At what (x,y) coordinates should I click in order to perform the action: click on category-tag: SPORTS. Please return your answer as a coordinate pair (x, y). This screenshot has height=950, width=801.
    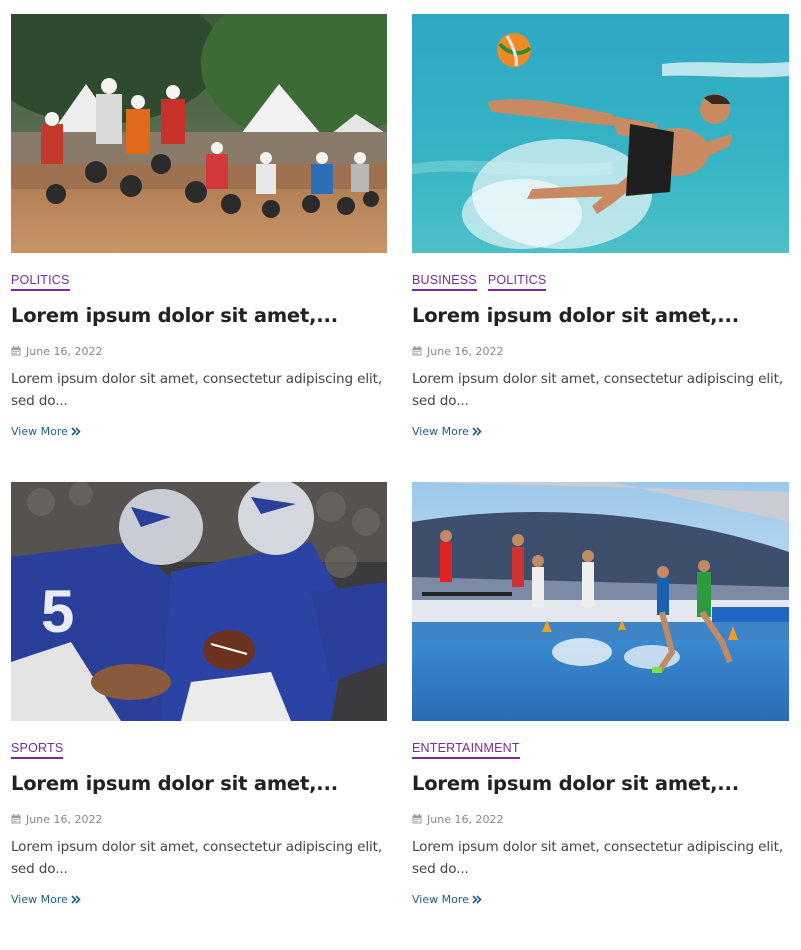
    Looking at the image, I should click on (37, 749).